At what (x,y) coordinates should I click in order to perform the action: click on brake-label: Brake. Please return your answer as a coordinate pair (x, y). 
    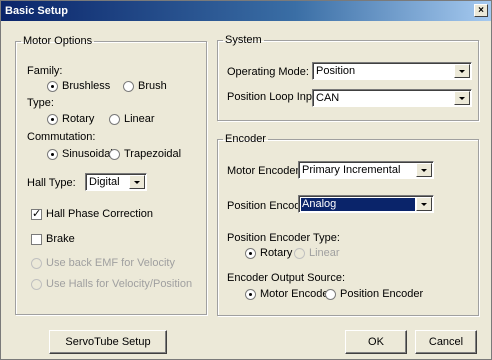
    Looking at the image, I should click on (60, 239).